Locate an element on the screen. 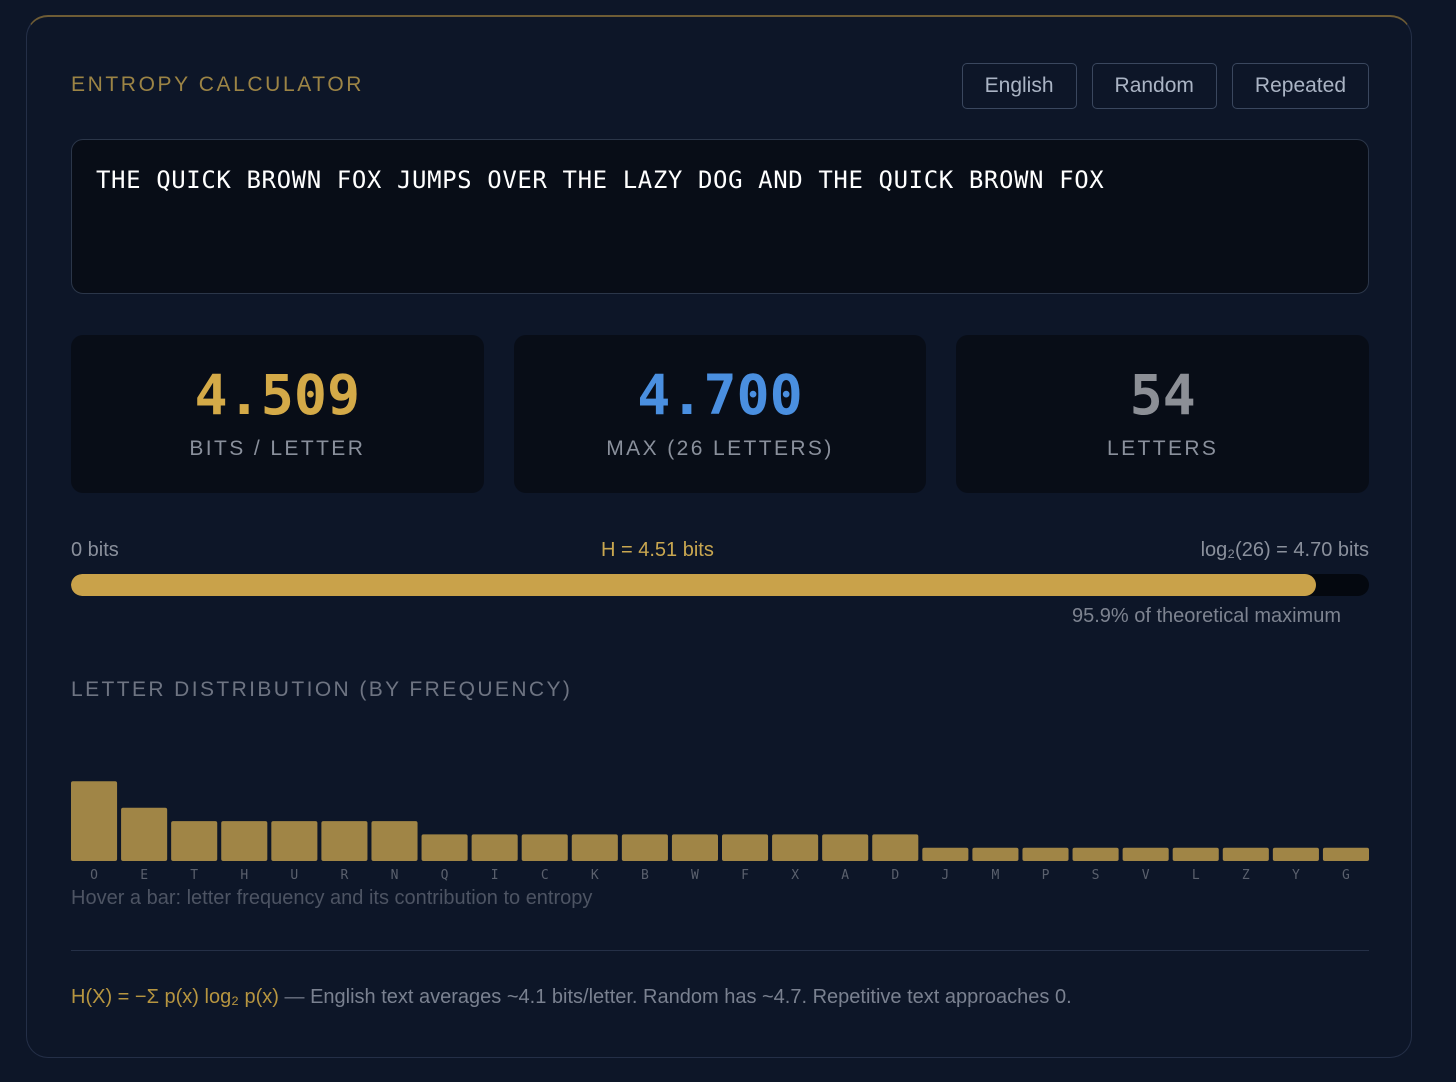  tick-label-t: T is located at coordinates (194, 875).